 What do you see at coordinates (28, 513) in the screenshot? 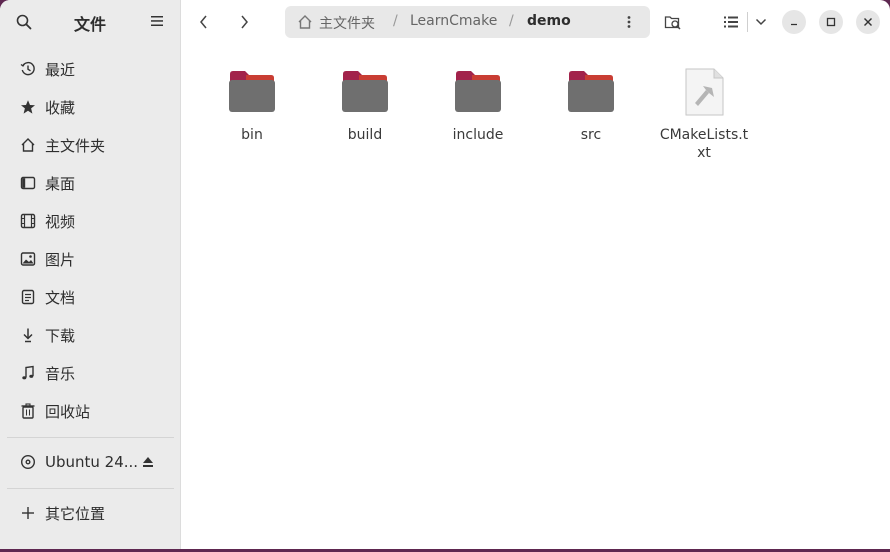
I see `plus-icon` at bounding box center [28, 513].